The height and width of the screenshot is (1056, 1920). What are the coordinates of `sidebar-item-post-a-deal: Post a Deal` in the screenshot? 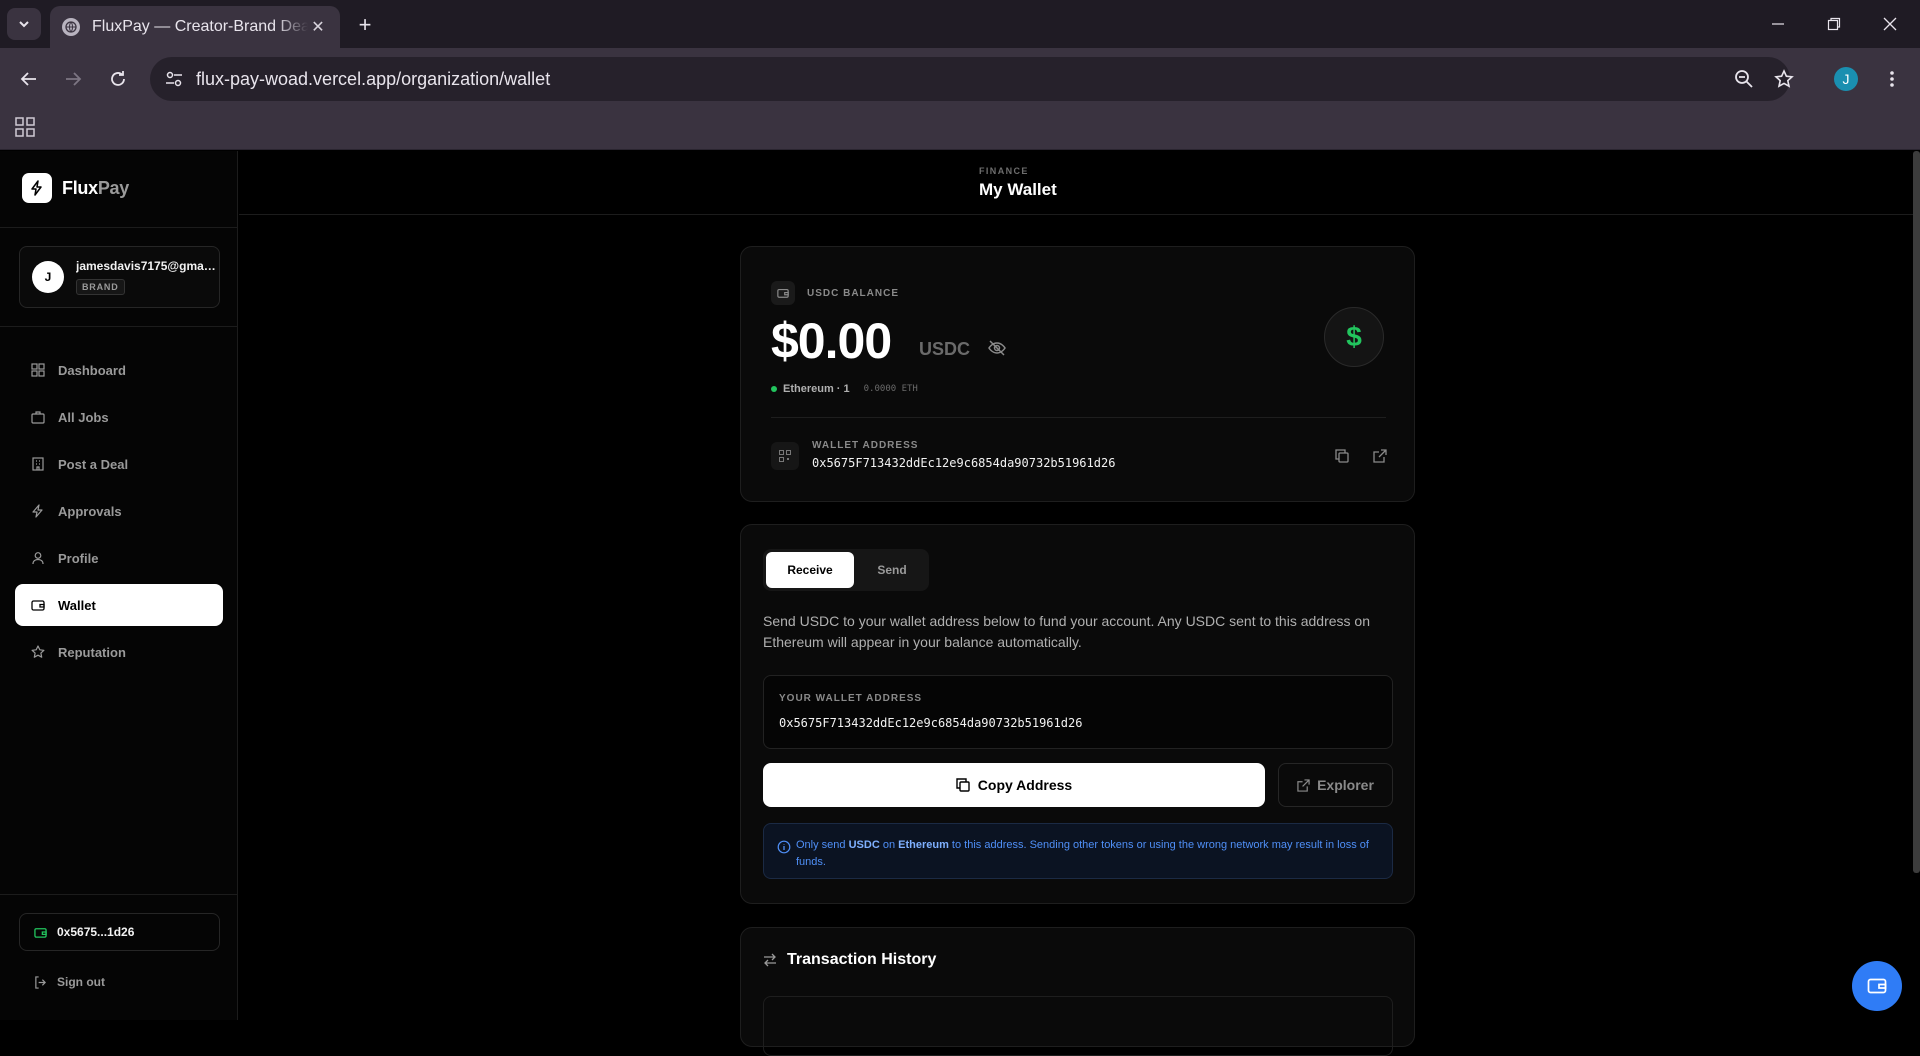 It's located at (119, 464).